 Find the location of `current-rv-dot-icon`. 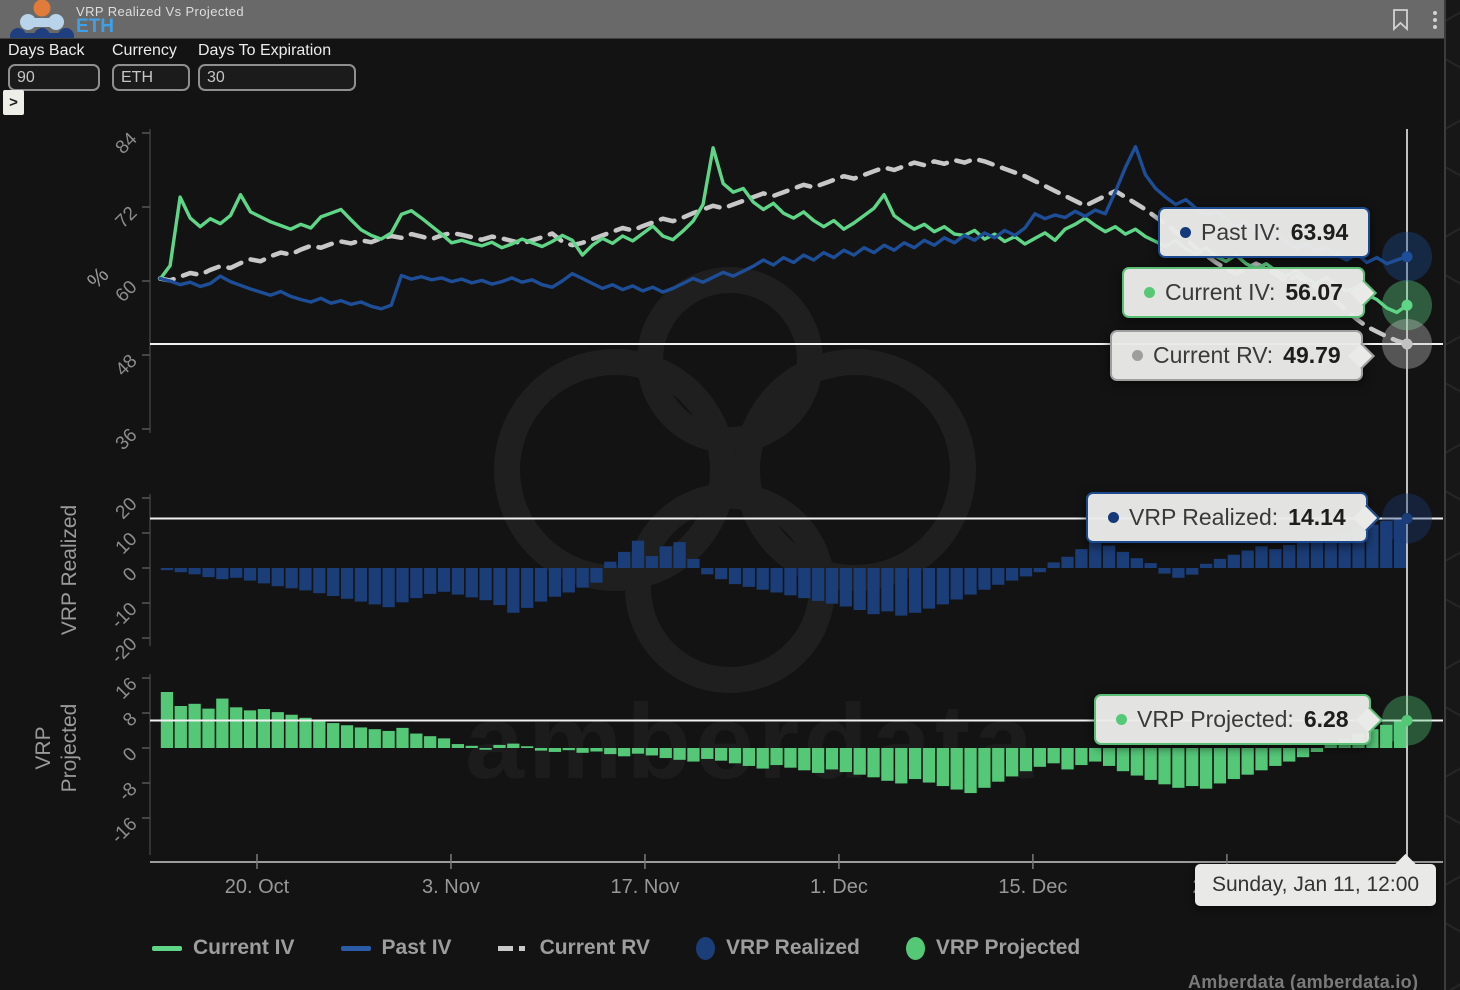

current-rv-dot-icon is located at coordinates (1137, 355).